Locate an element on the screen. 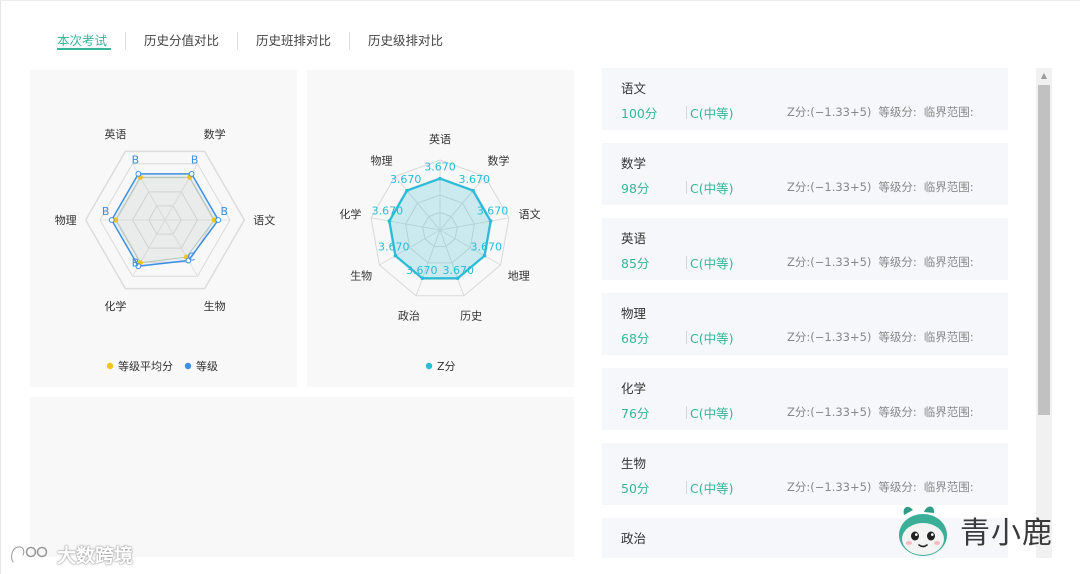 Image resolution: width=1080 pixels, height=574 pixels. tab-history-grade-rank: 历史级排对比 is located at coordinates (405, 41).